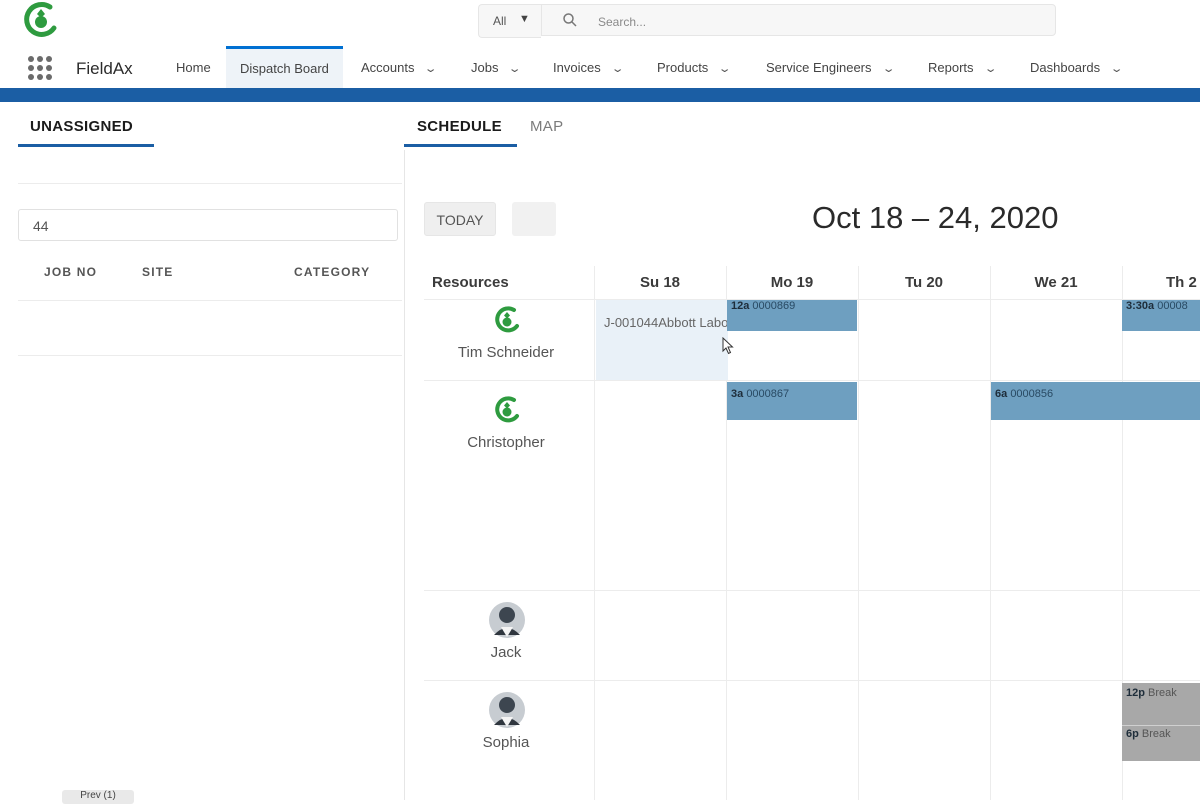 The height and width of the screenshot is (804, 1200). What do you see at coordinates (662, 340) in the screenshot?
I see `drag-preview-job: J-001044Abbott Laboratories/Service` at bounding box center [662, 340].